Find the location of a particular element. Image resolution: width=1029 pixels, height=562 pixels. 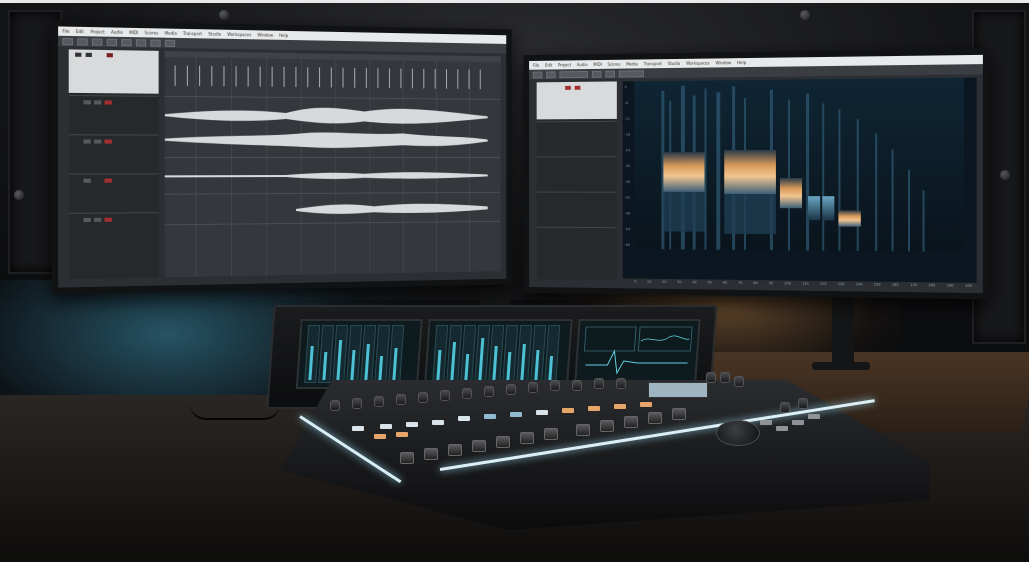

menu-item: Project is located at coordinates (564, 64).